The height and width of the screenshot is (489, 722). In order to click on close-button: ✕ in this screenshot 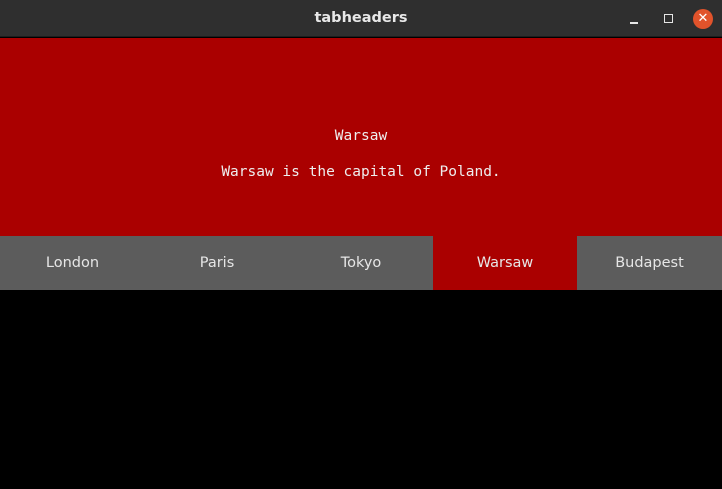, I will do `click(703, 19)`.